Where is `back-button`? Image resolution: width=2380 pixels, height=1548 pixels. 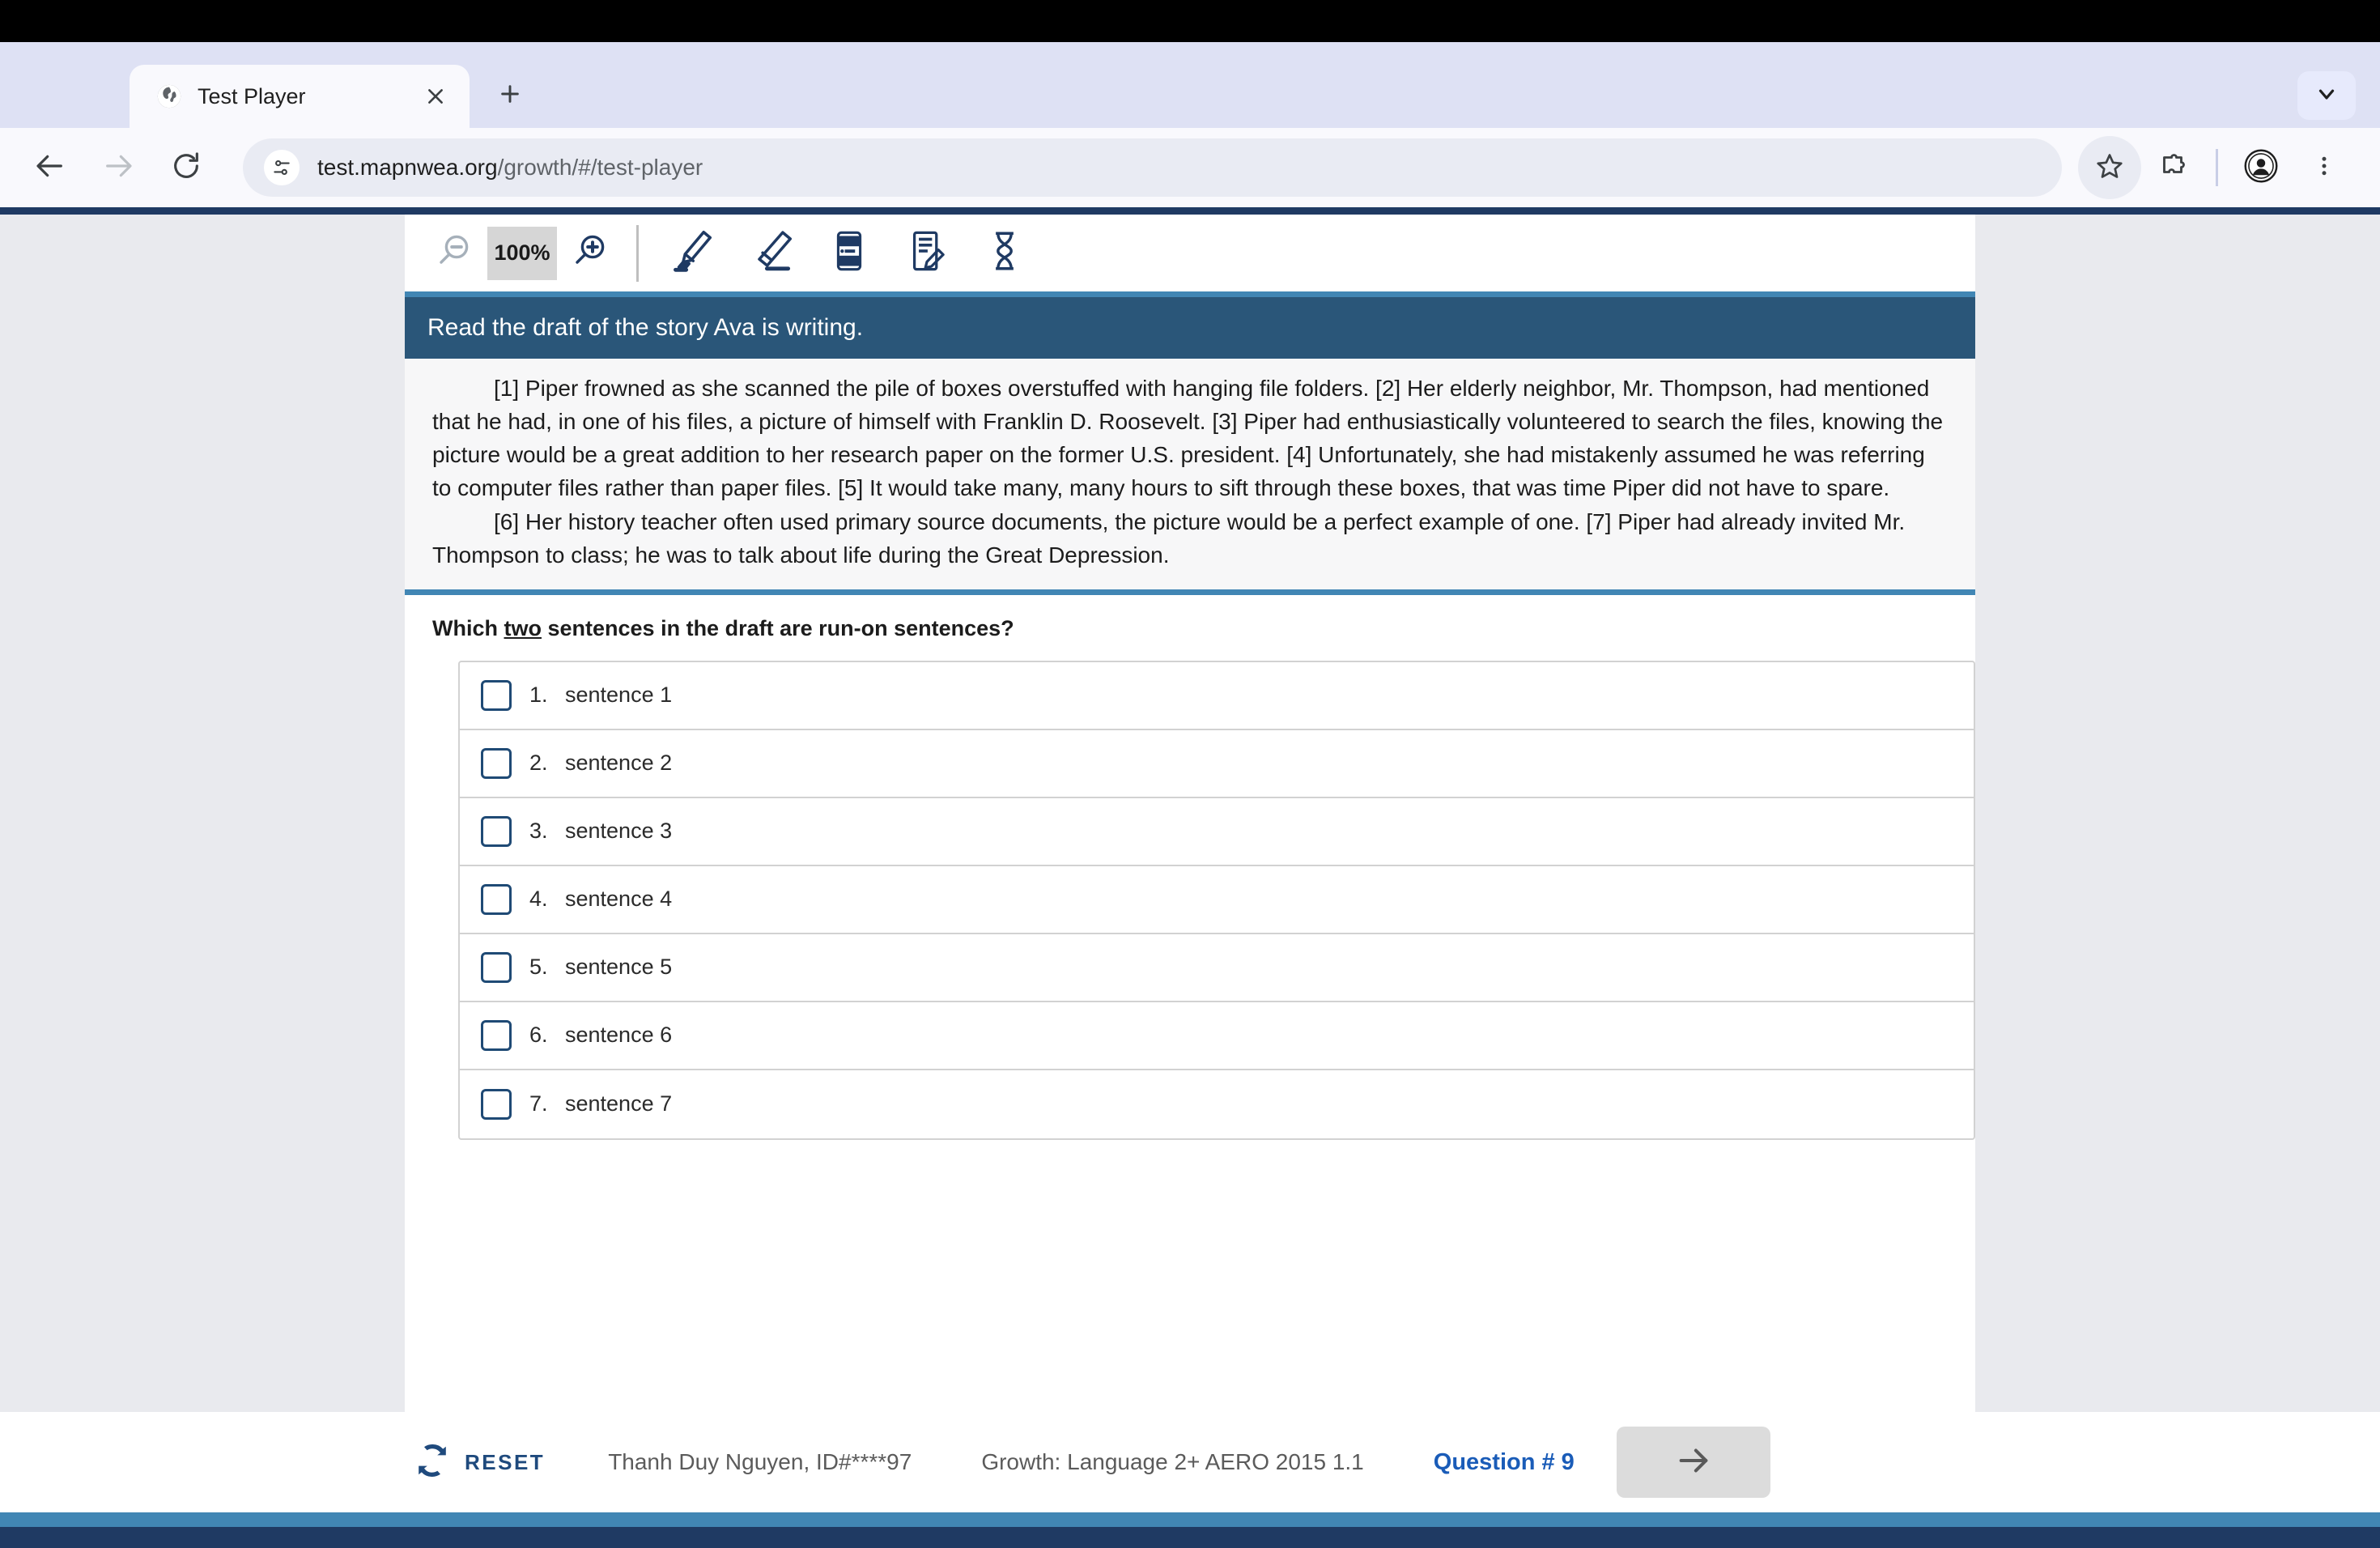
back-button is located at coordinates (50, 168).